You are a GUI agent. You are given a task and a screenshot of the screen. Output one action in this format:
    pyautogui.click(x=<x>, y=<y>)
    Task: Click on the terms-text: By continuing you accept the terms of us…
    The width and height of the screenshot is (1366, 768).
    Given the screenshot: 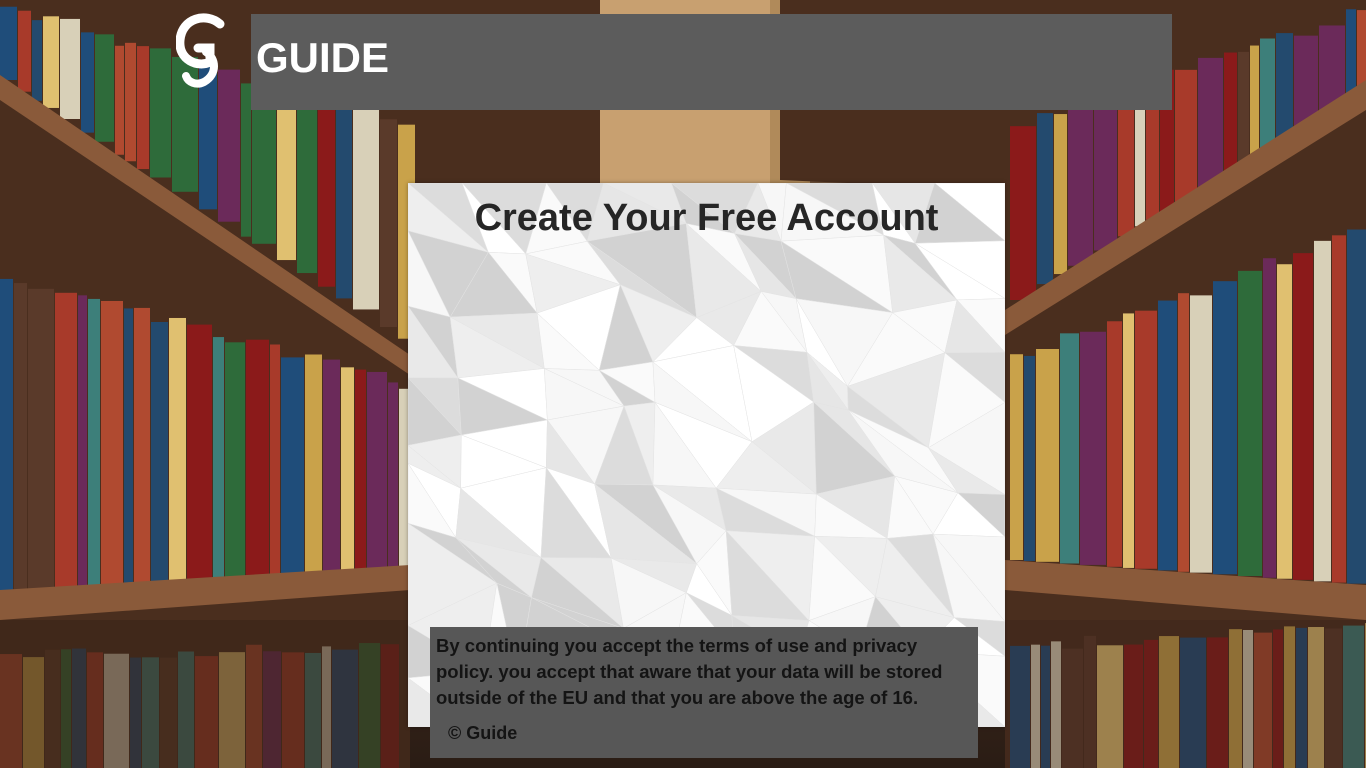 What is the action you would take?
    pyautogui.click(x=689, y=671)
    